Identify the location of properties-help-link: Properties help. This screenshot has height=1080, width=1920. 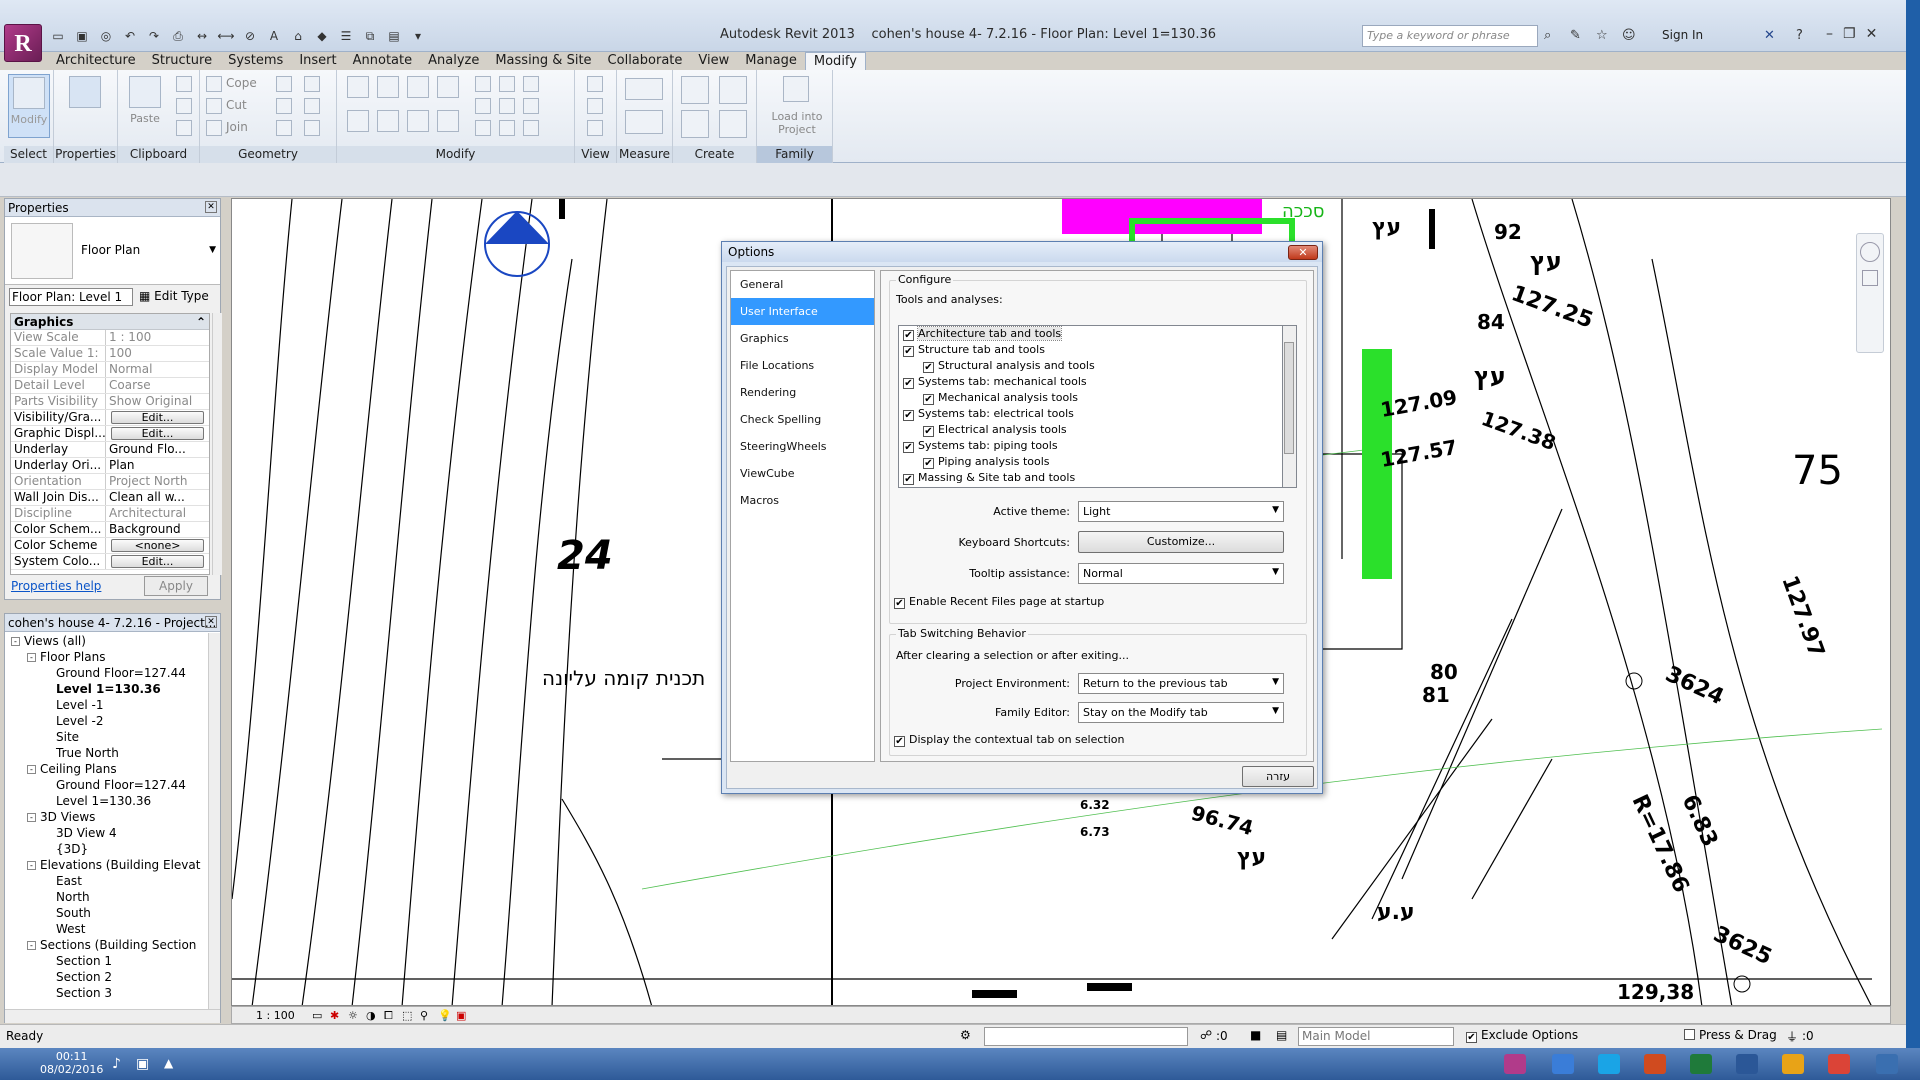
(56, 586).